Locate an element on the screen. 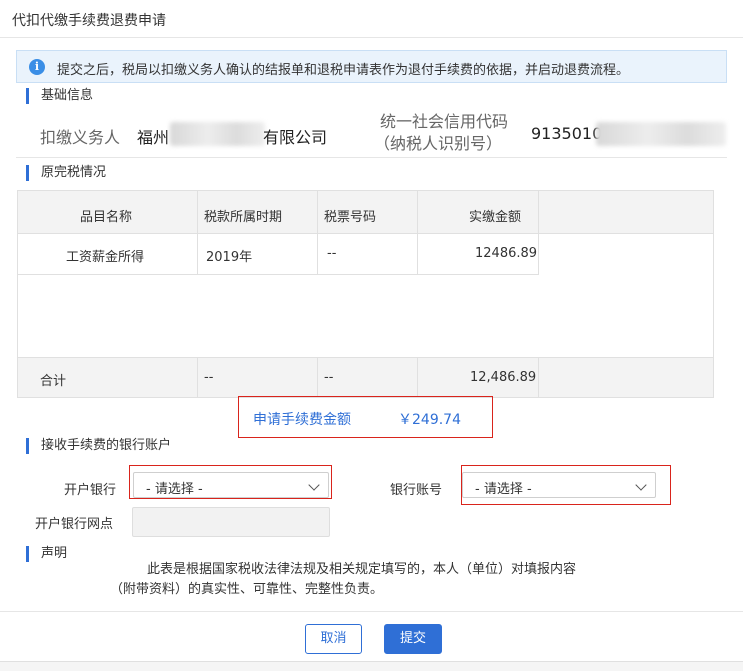  section-basic-info-title: 基础信息 is located at coordinates (67, 95).